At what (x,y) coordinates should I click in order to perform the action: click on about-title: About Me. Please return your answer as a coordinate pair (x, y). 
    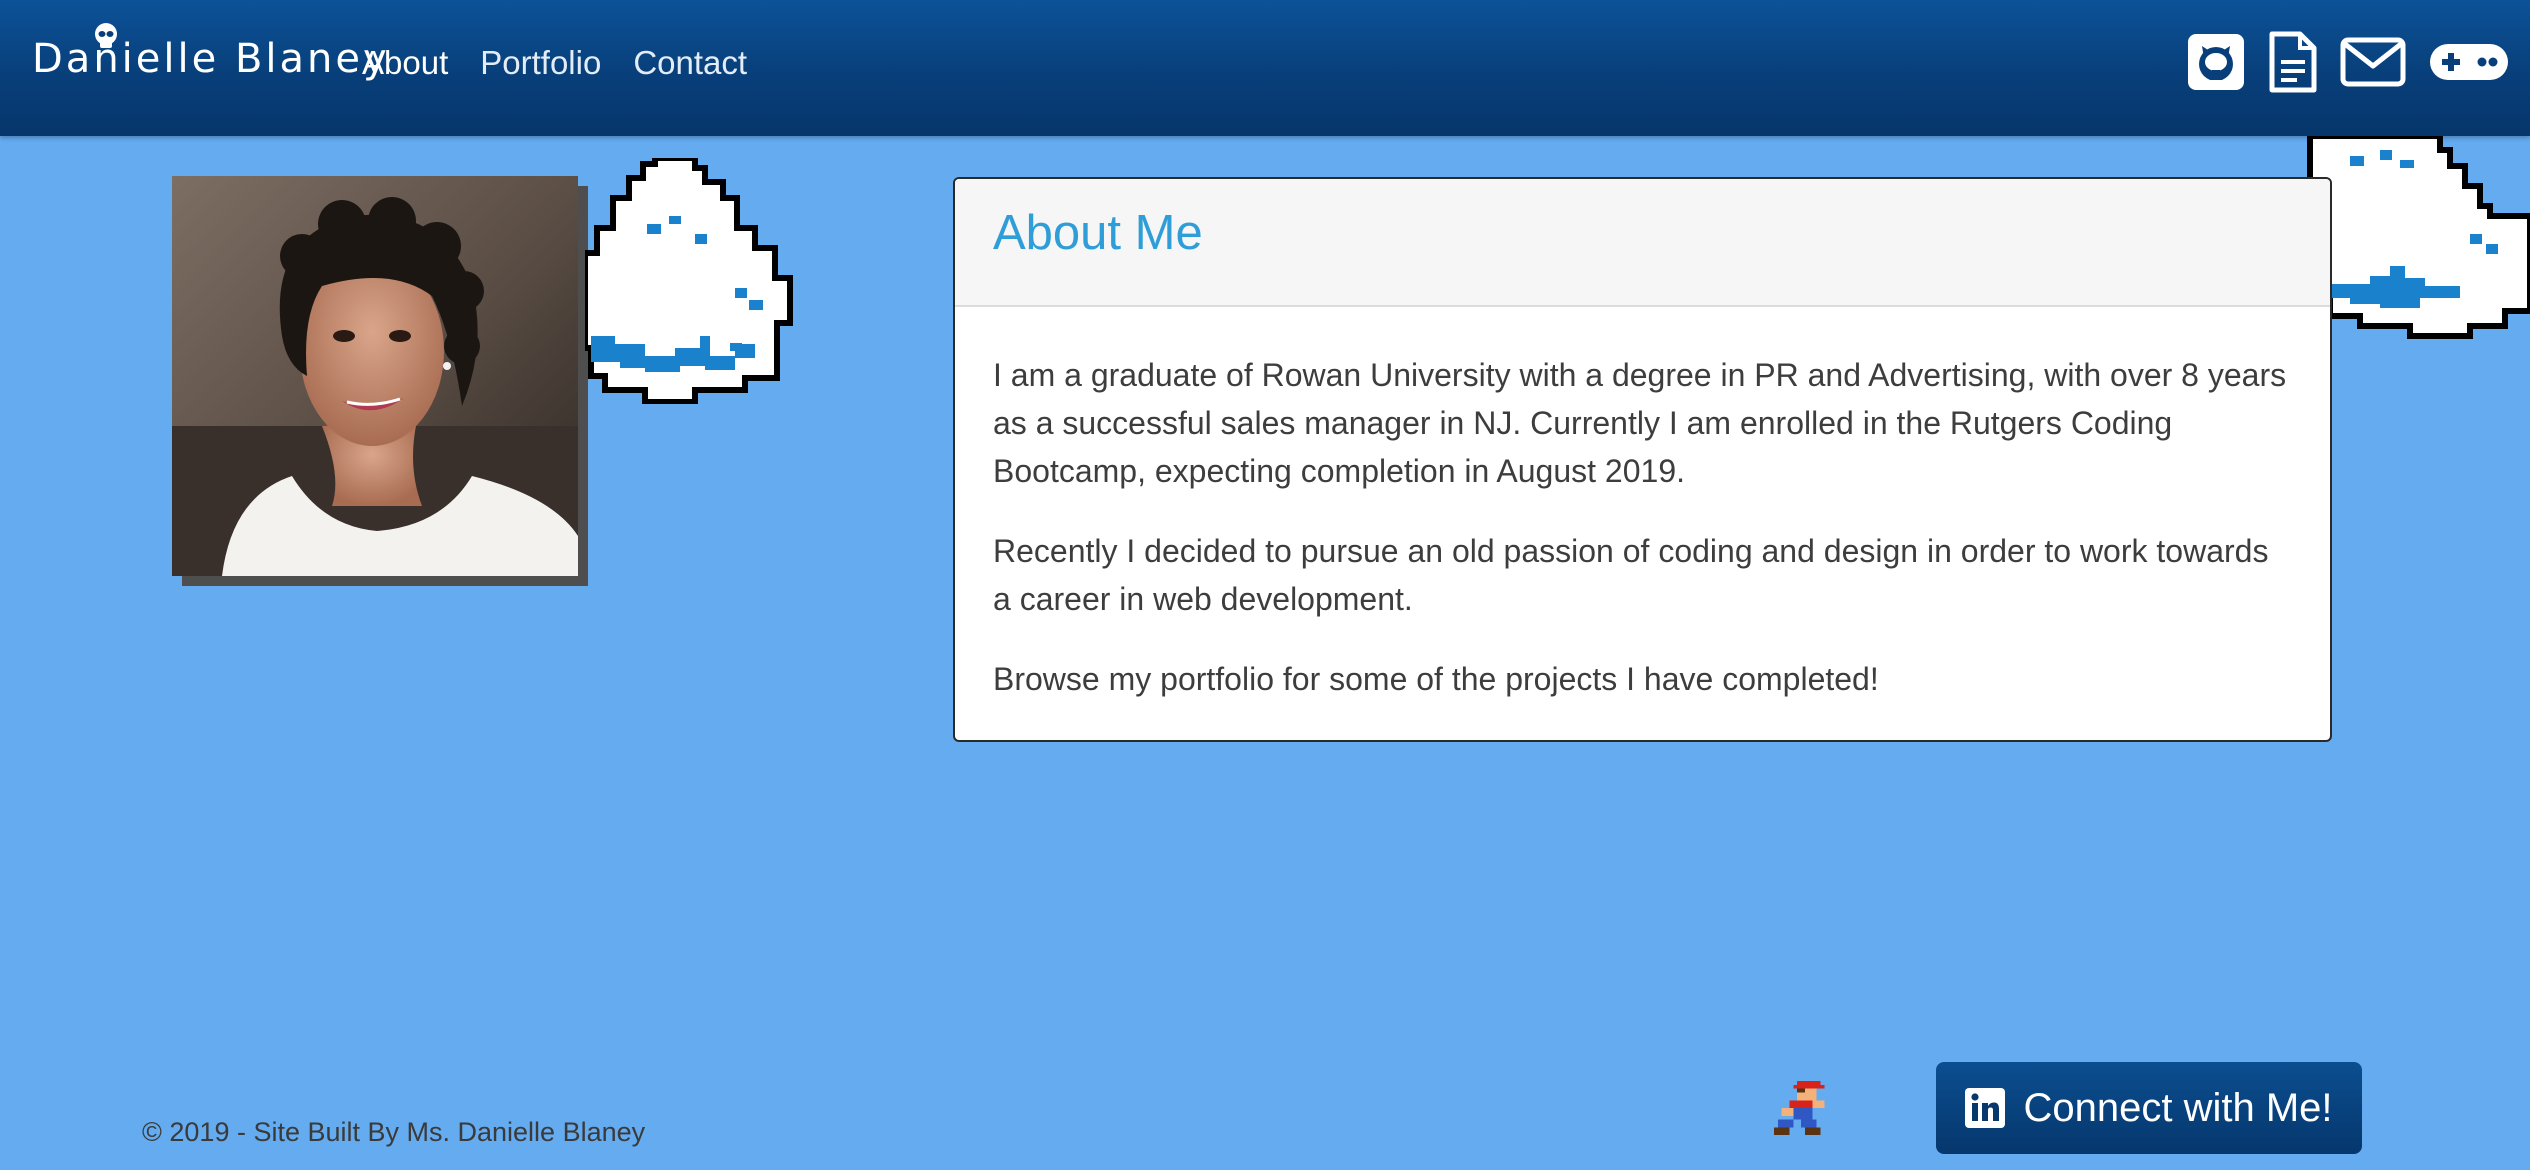
    Looking at the image, I should click on (1098, 233).